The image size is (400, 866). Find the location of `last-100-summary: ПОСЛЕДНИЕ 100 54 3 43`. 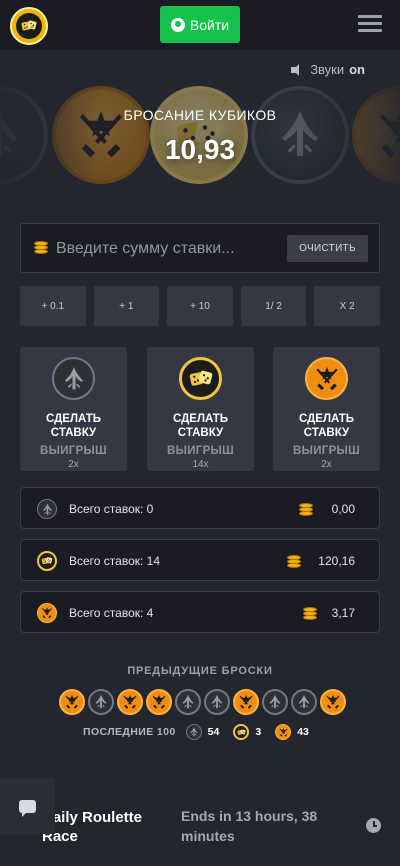

last-100-summary: ПОСЛЕДНИЕ 100 54 3 43 is located at coordinates (200, 732).